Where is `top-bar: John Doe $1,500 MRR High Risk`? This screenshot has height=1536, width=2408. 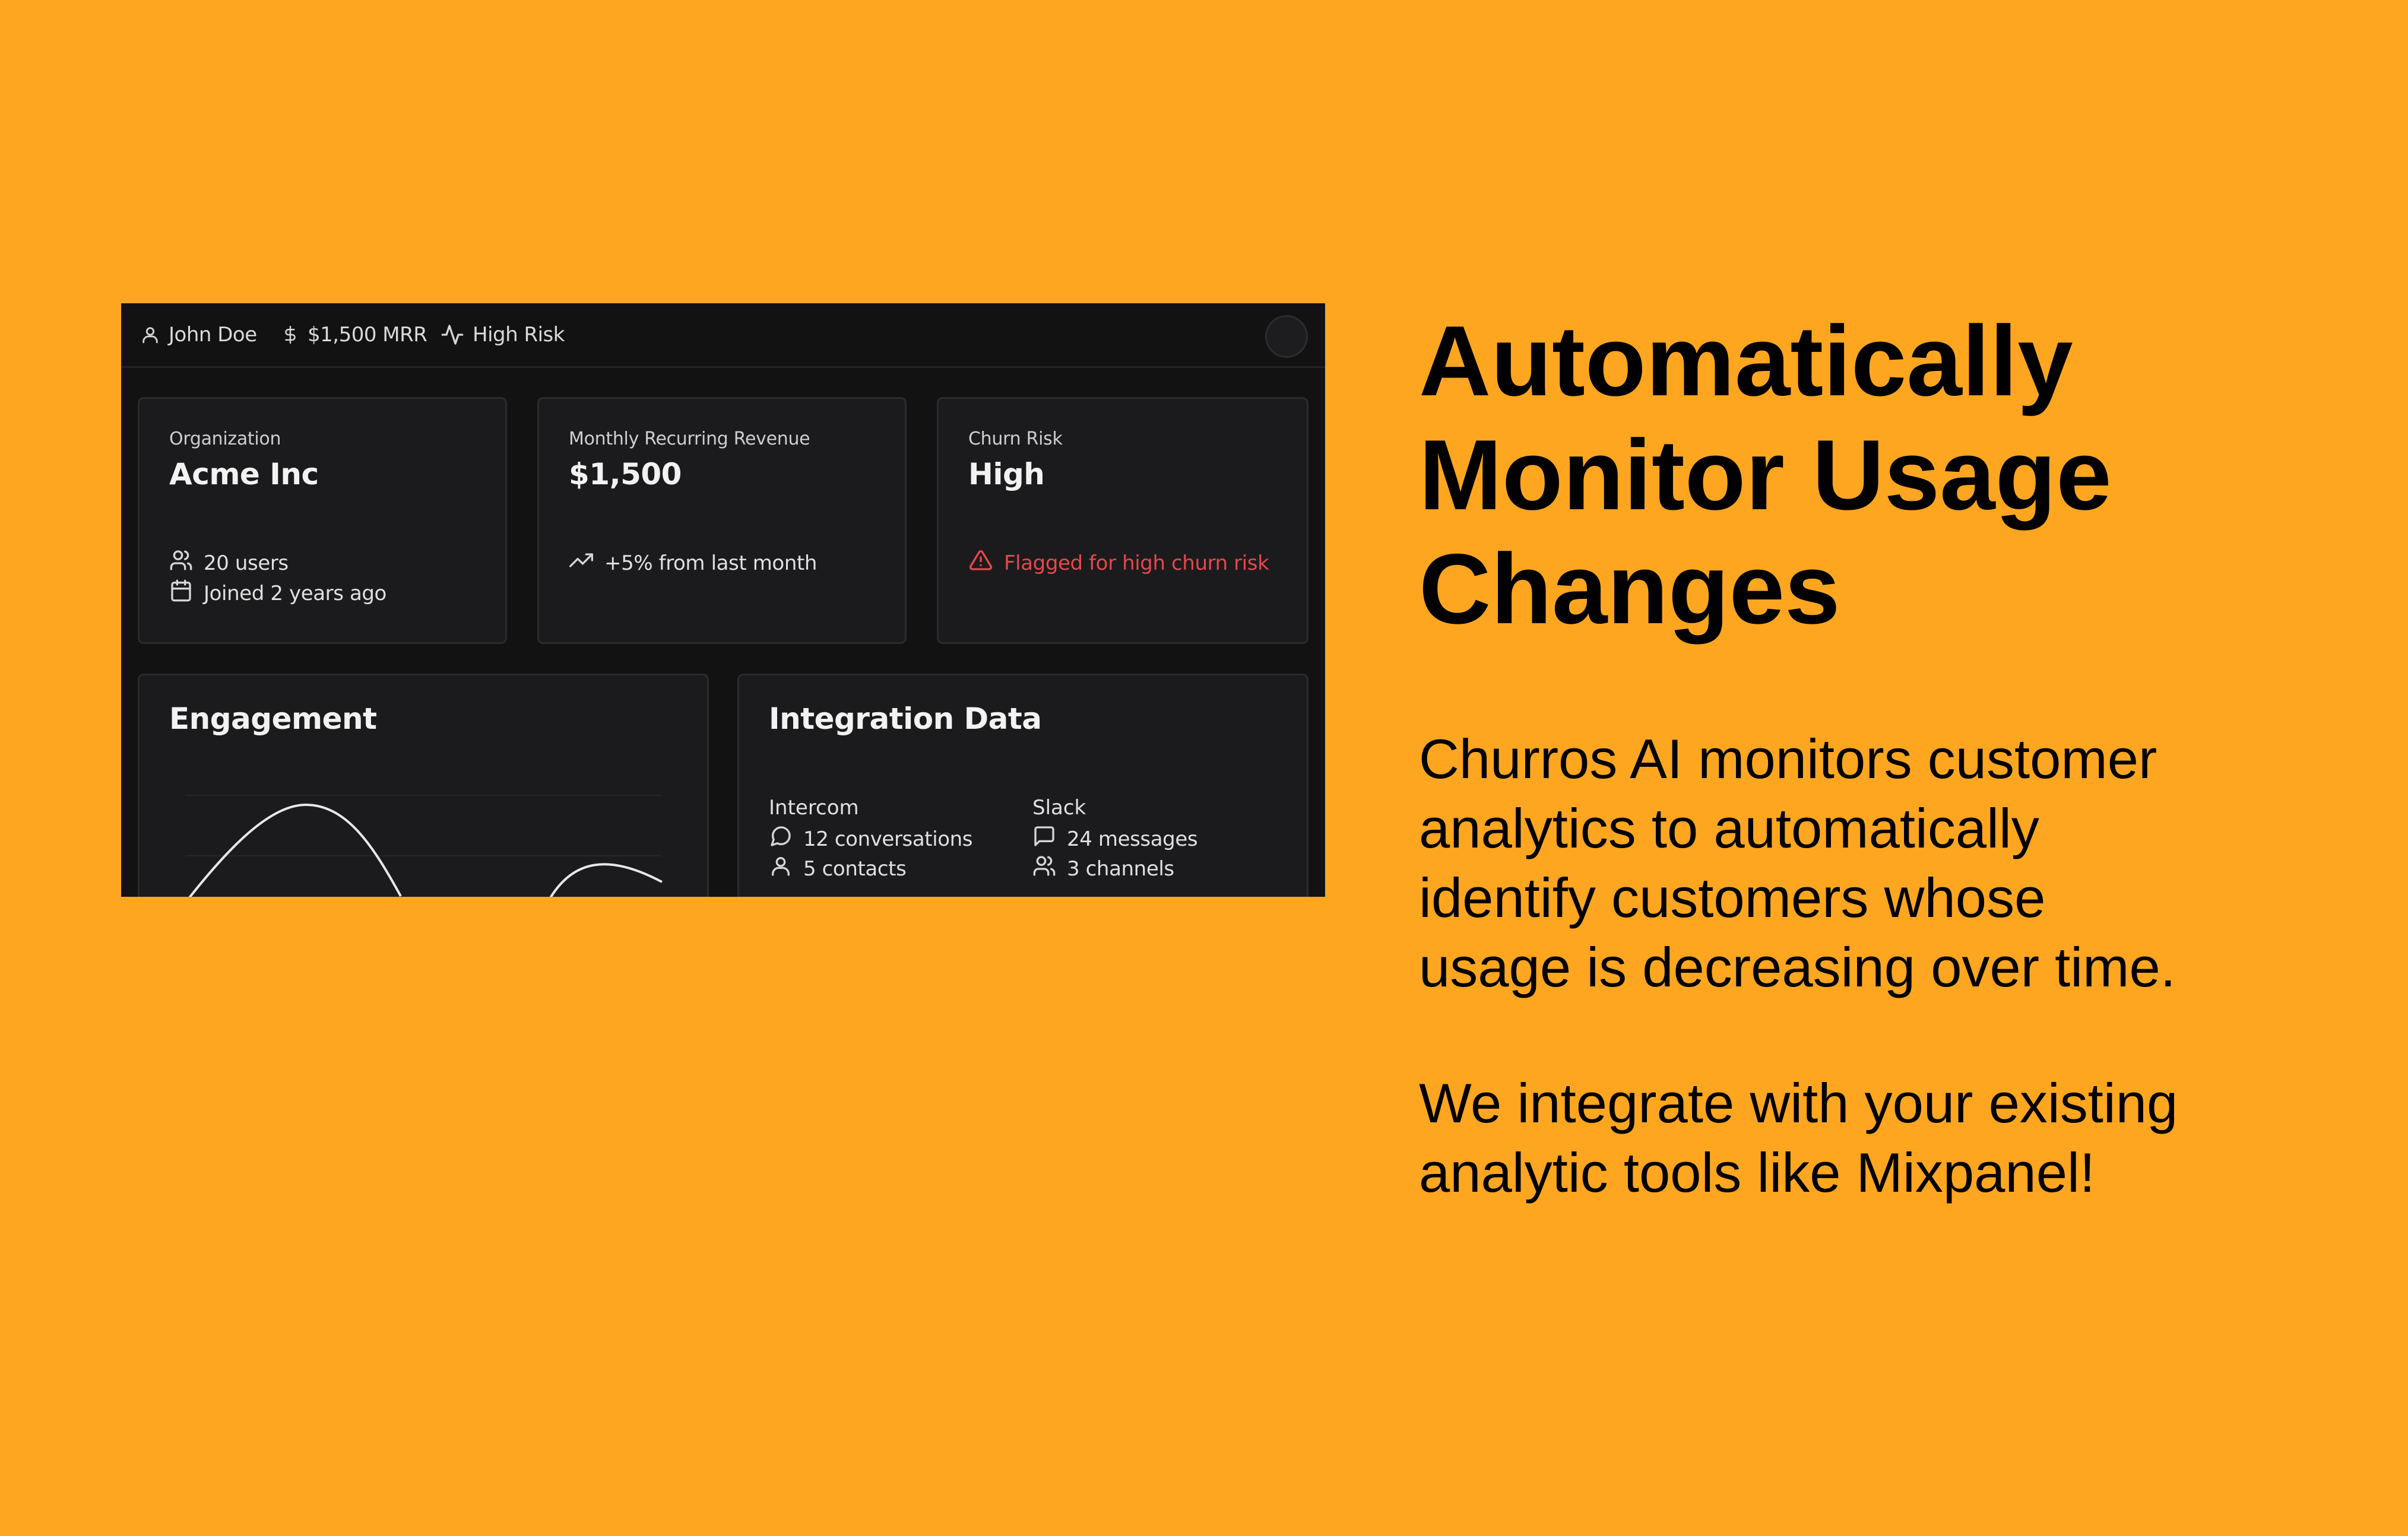
top-bar: John Doe $1,500 MRR High Risk is located at coordinates (723, 335).